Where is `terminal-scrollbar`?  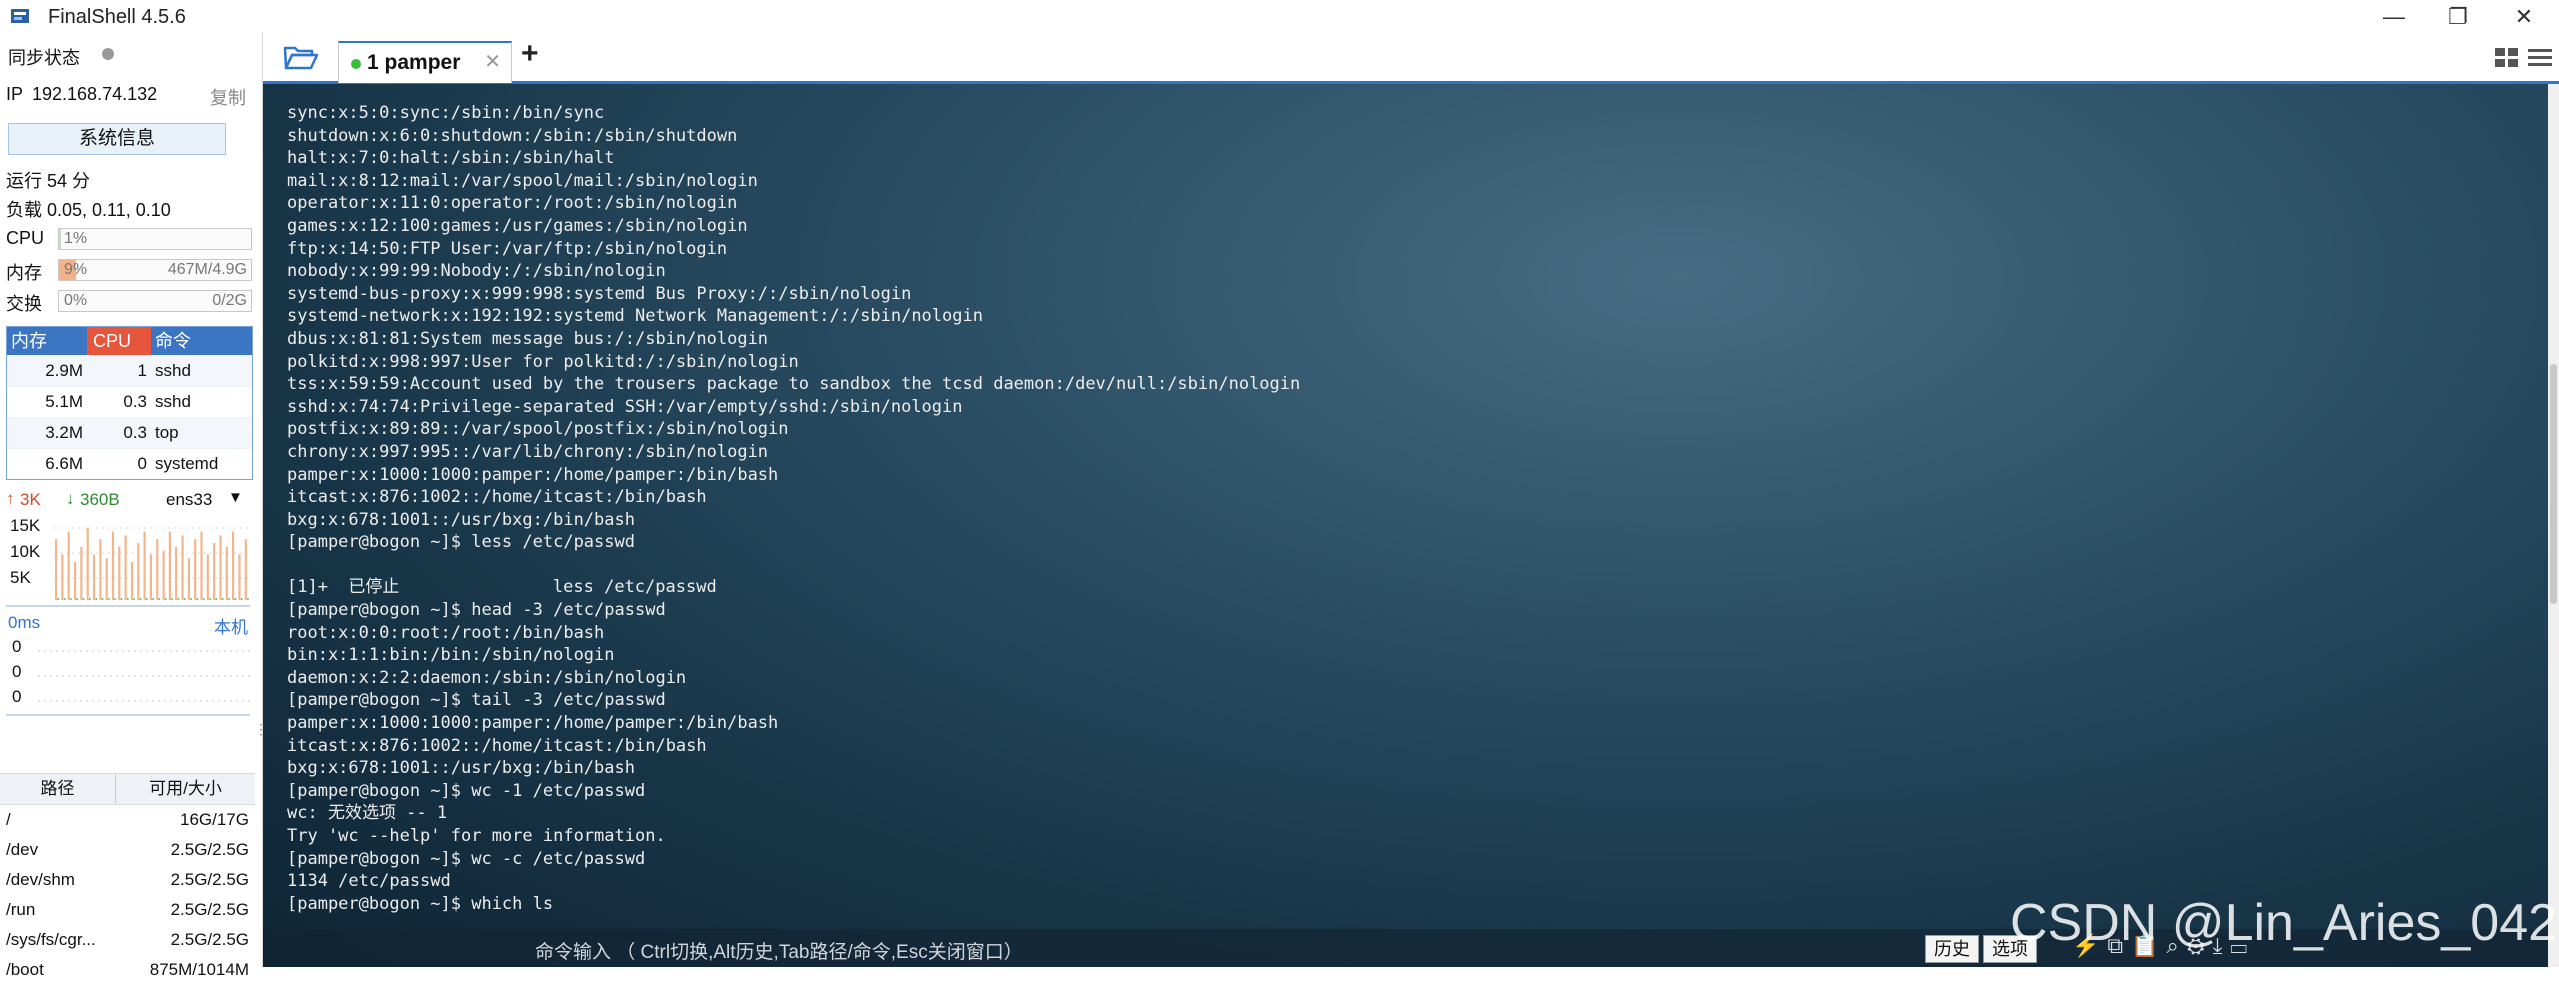 terminal-scrollbar is located at coordinates (2553, 525).